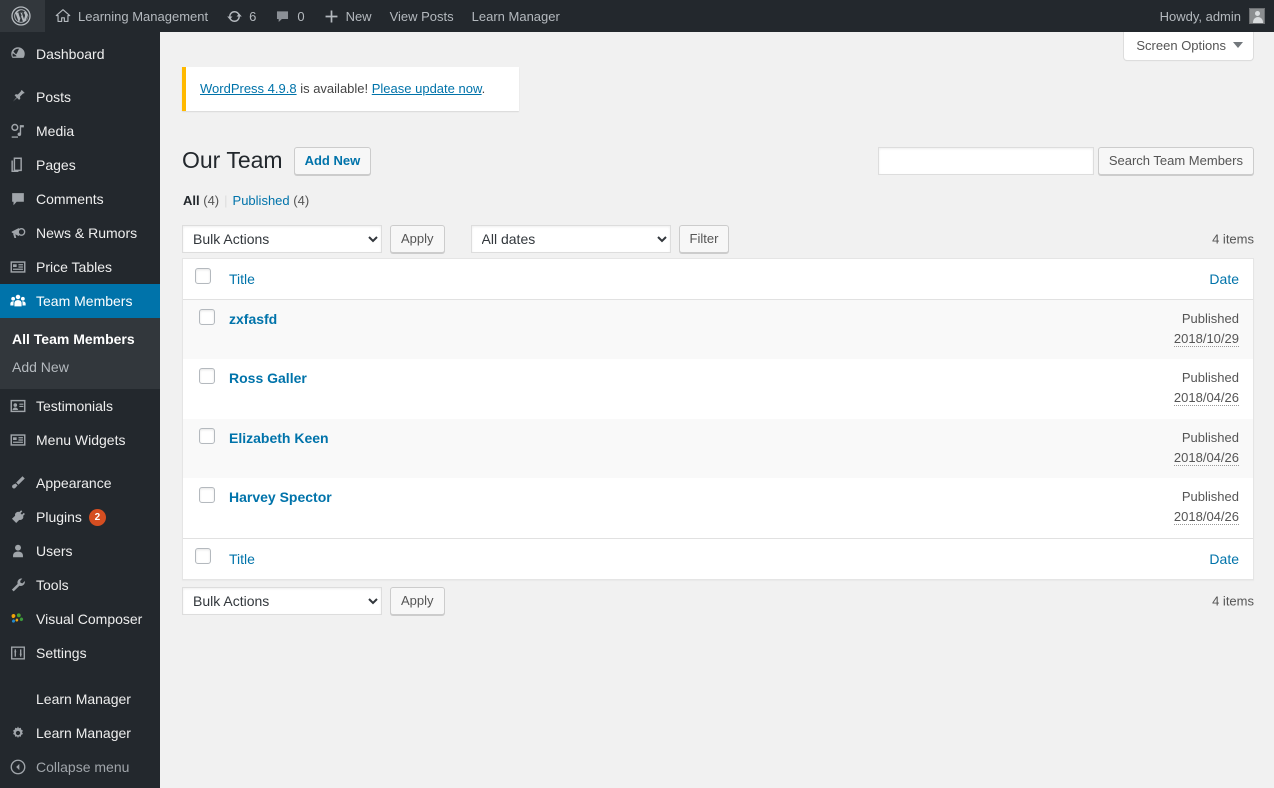  Describe the element at coordinates (70, 54) in the screenshot. I see `sidebar-item-label: Dashboard` at that location.